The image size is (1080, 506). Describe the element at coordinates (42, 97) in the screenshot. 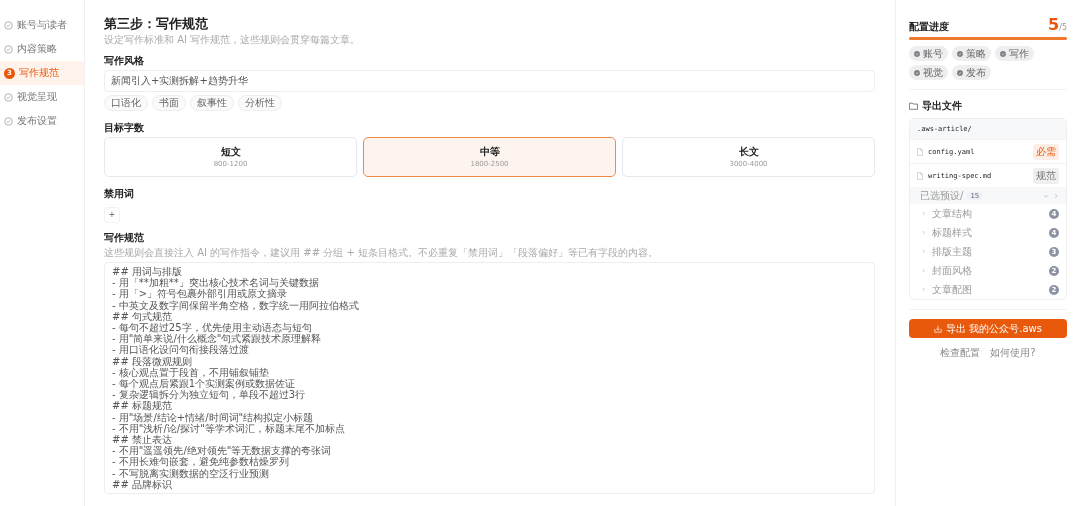

I see `sidebar-item: 视觉呈现` at that location.